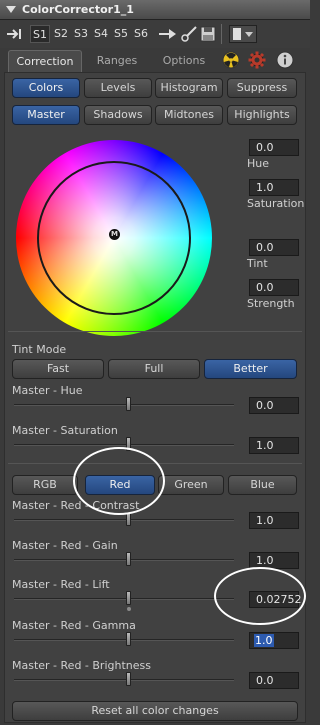 The image size is (320, 725). What do you see at coordinates (221, 34) in the screenshot?
I see `toolbar-divider` at bounding box center [221, 34].